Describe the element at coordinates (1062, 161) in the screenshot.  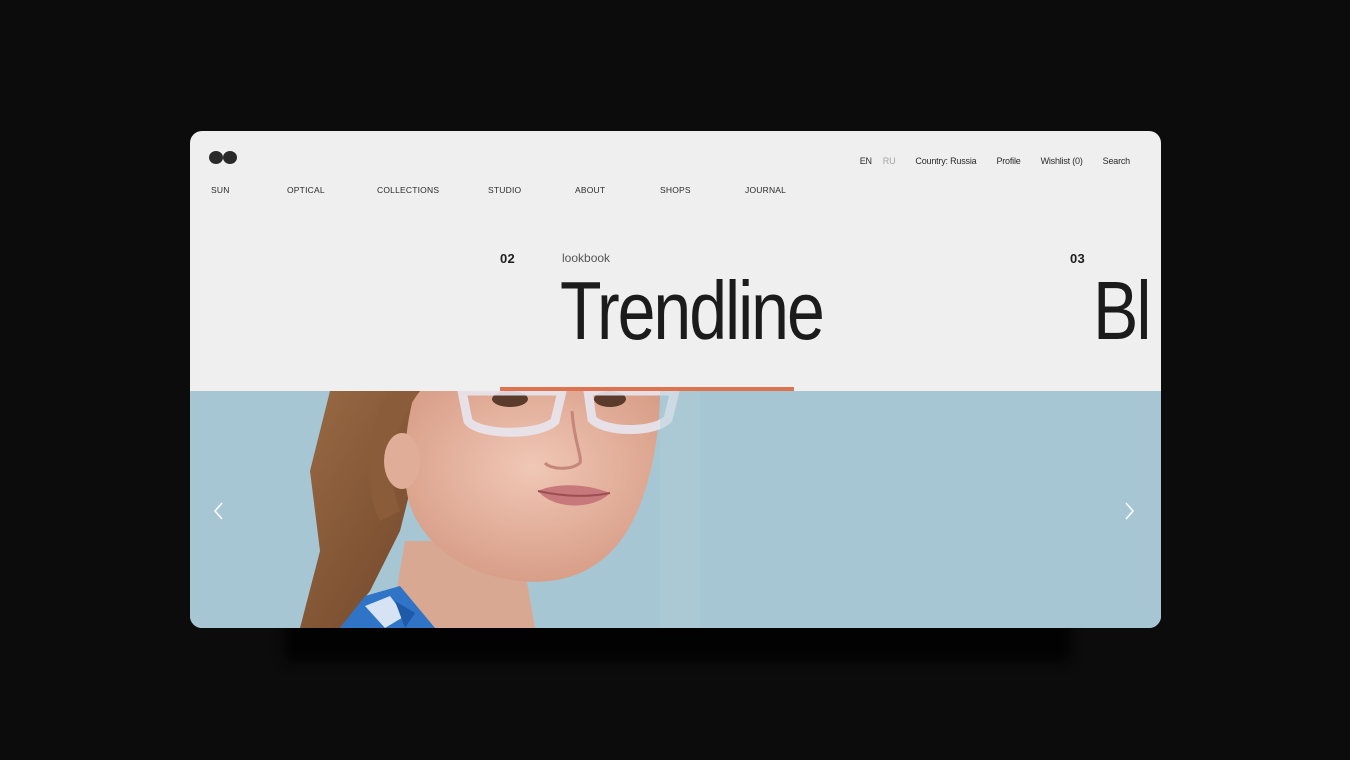
I see `wishlist-link: Wishlist (0)` at that location.